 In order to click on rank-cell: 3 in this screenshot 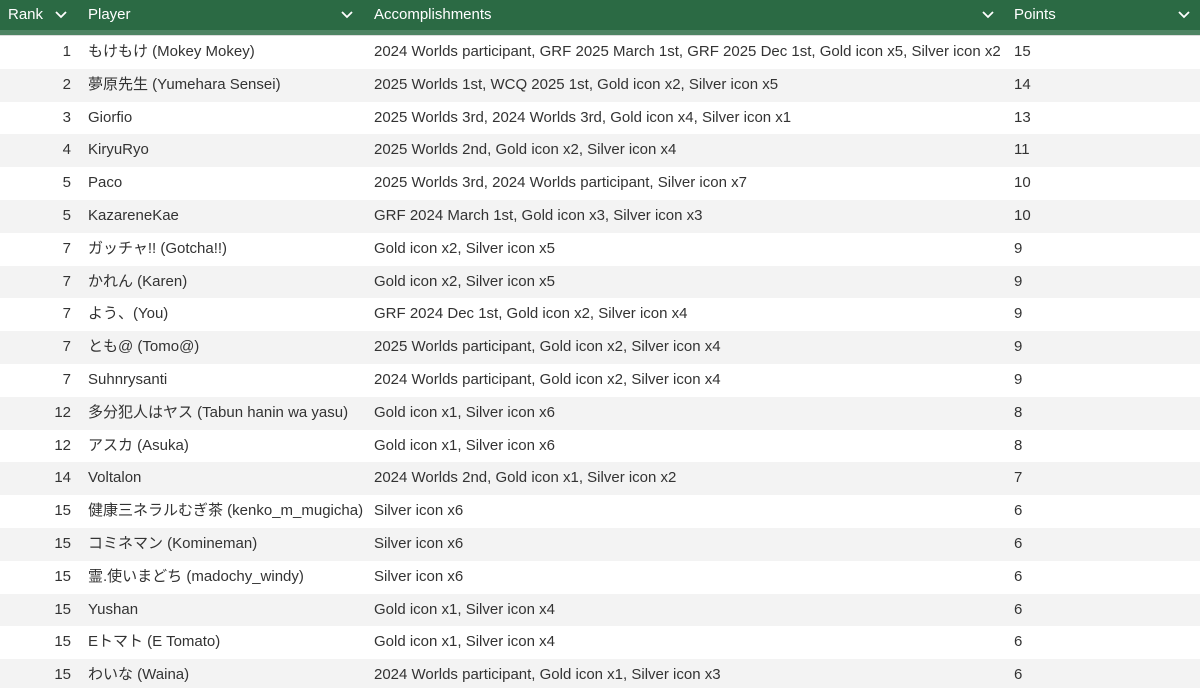, I will do `click(66, 117)`.